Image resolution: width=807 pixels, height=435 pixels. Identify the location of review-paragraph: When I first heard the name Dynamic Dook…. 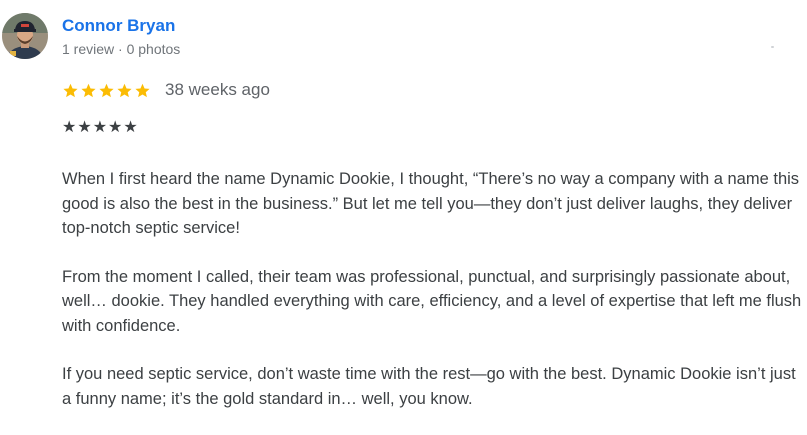
(431, 203).